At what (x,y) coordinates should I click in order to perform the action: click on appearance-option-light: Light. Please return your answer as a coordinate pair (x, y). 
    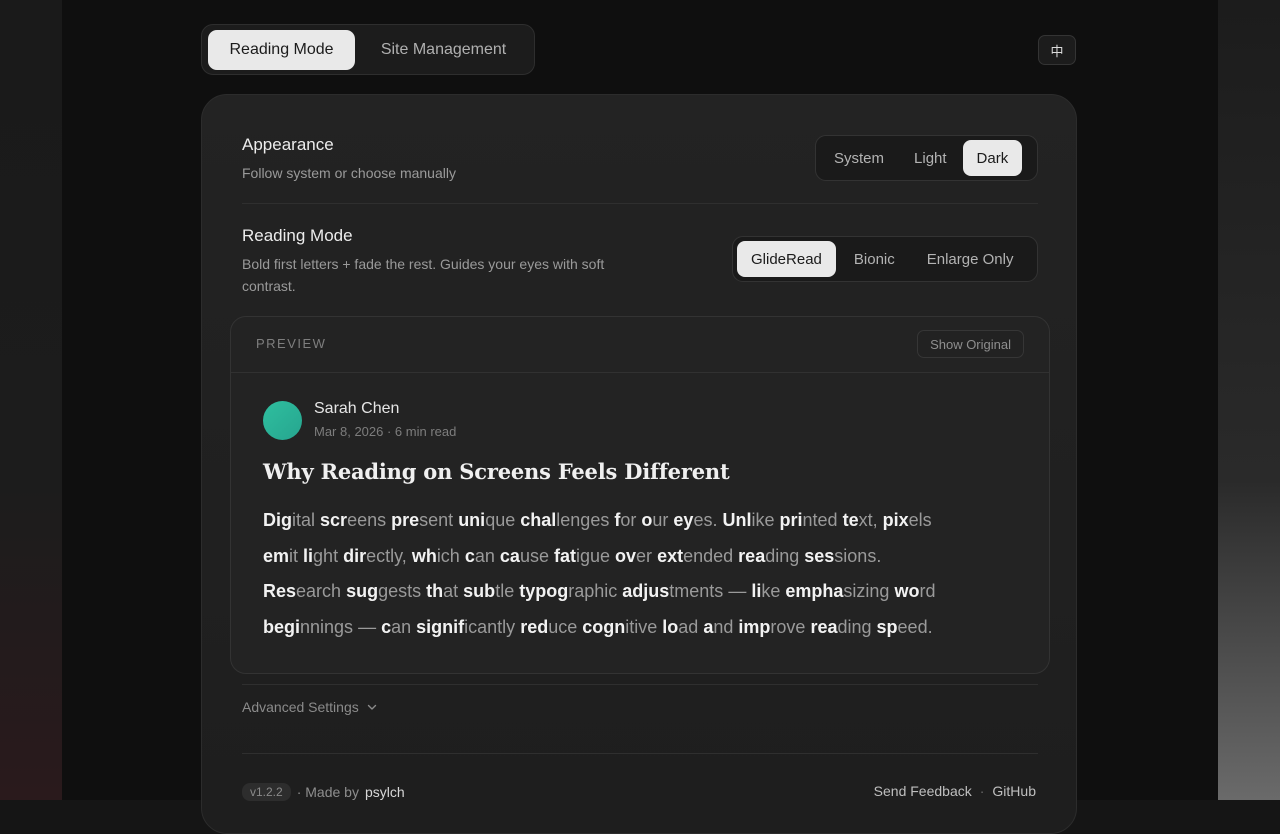
    Looking at the image, I should click on (930, 158).